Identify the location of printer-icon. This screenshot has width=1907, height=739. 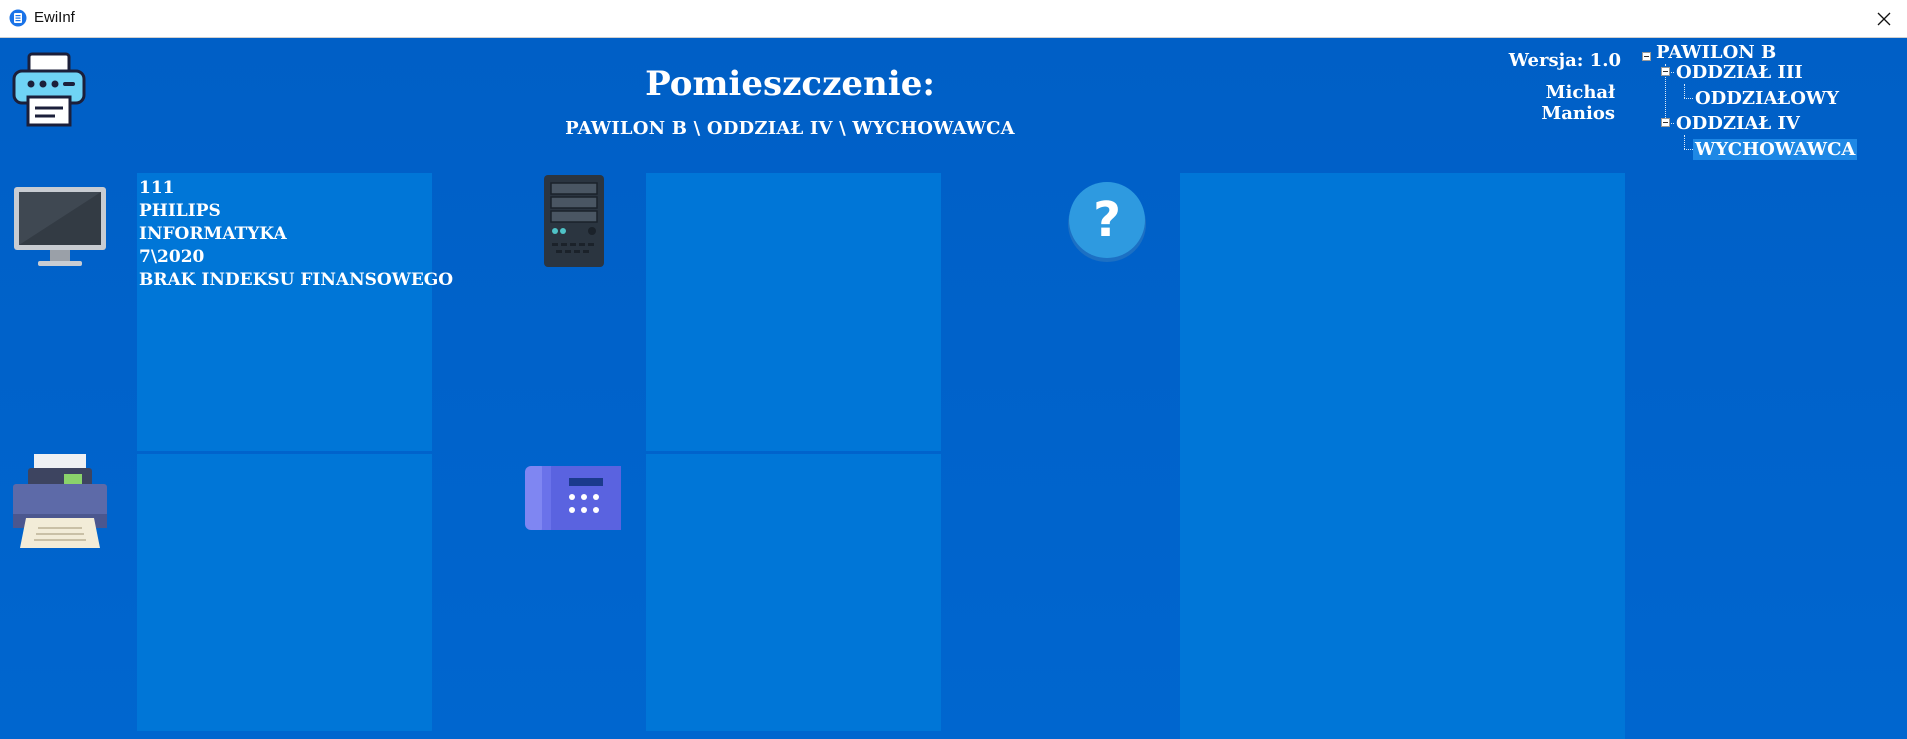
(49, 89).